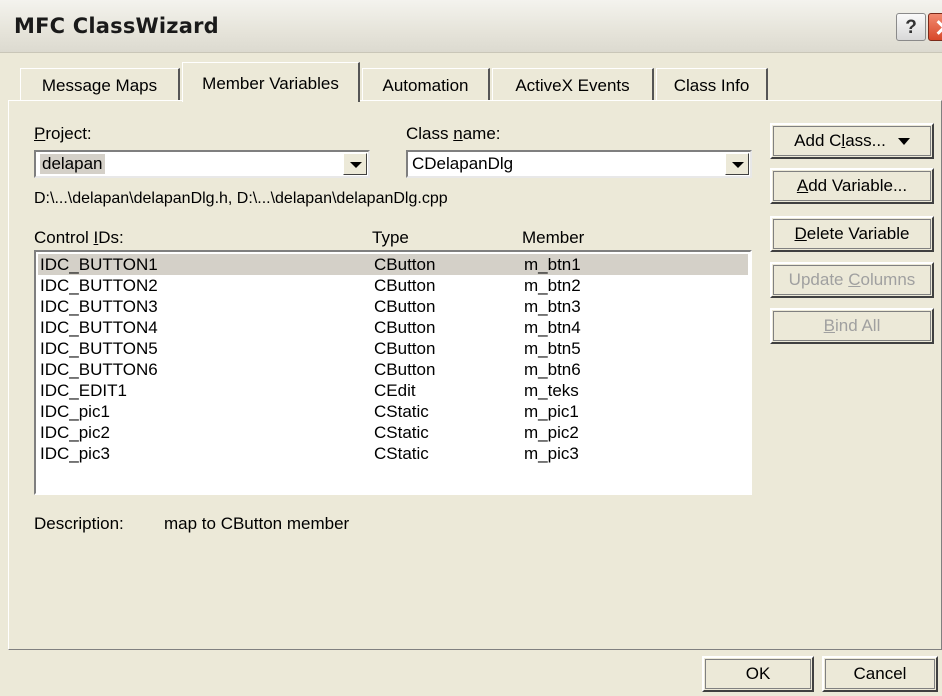  I want to click on table-row: IDC_pic2 CStatic m_pic2, so click(393, 432).